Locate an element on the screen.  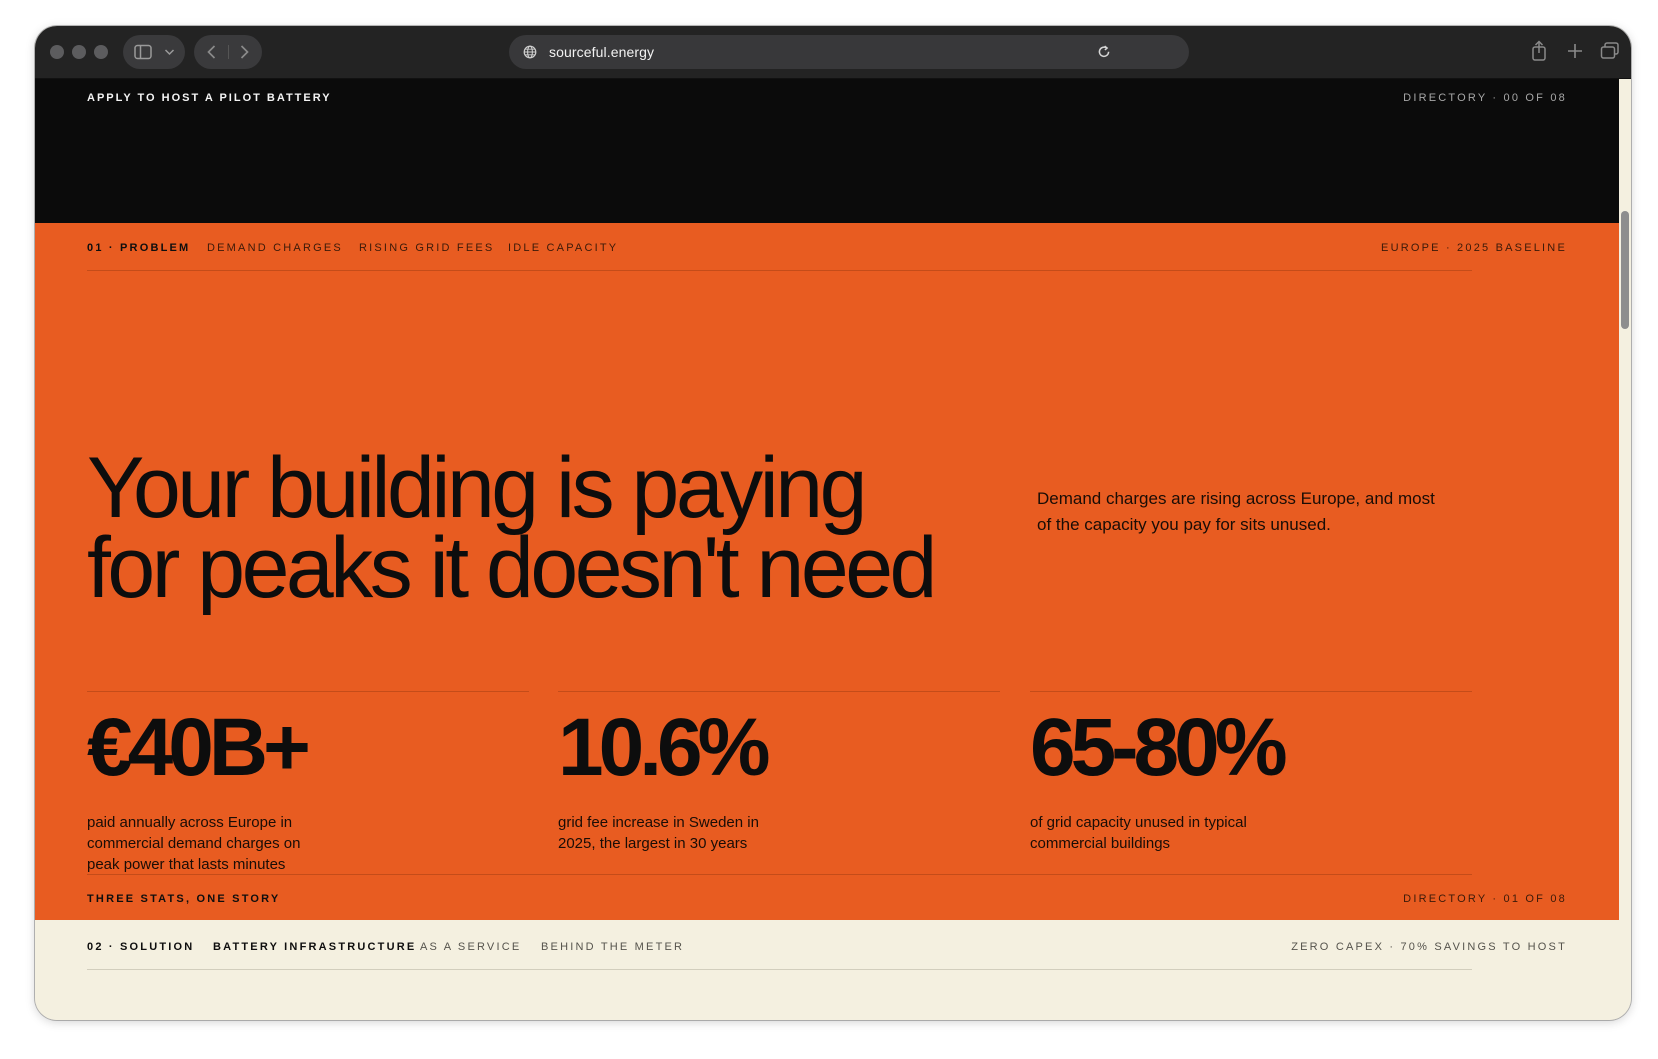
chevron-right-icon is located at coordinates (244, 52).